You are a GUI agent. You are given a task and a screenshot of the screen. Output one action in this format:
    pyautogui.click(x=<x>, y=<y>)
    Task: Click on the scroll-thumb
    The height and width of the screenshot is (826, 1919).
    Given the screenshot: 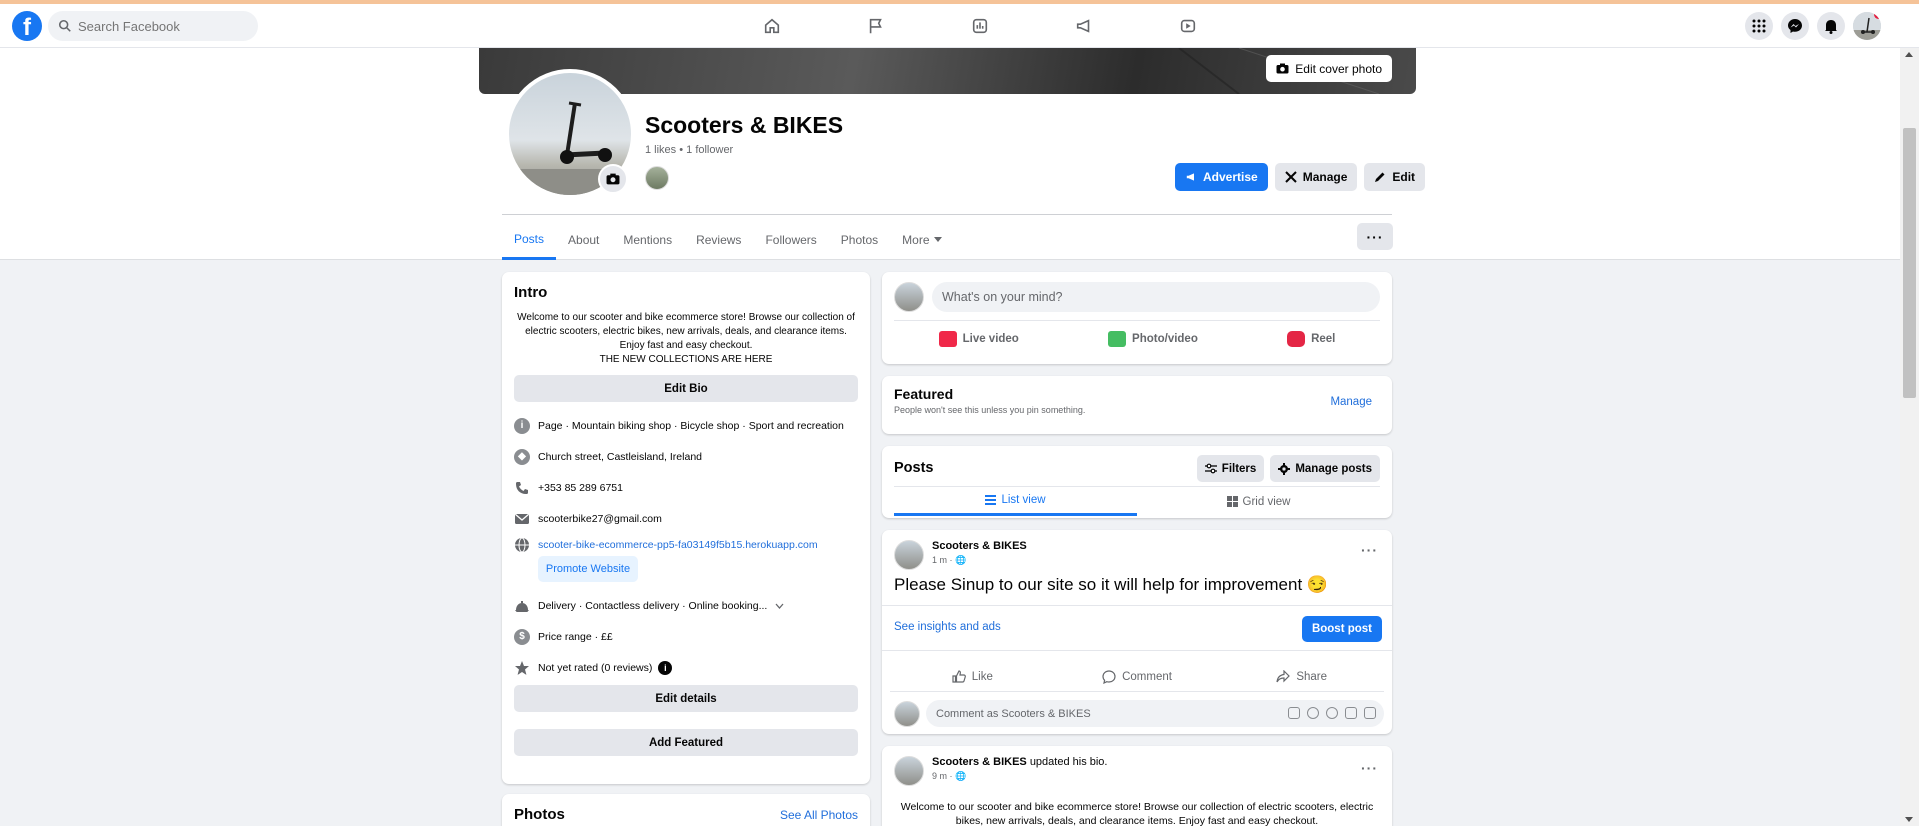 What is the action you would take?
    pyautogui.click(x=1909, y=263)
    